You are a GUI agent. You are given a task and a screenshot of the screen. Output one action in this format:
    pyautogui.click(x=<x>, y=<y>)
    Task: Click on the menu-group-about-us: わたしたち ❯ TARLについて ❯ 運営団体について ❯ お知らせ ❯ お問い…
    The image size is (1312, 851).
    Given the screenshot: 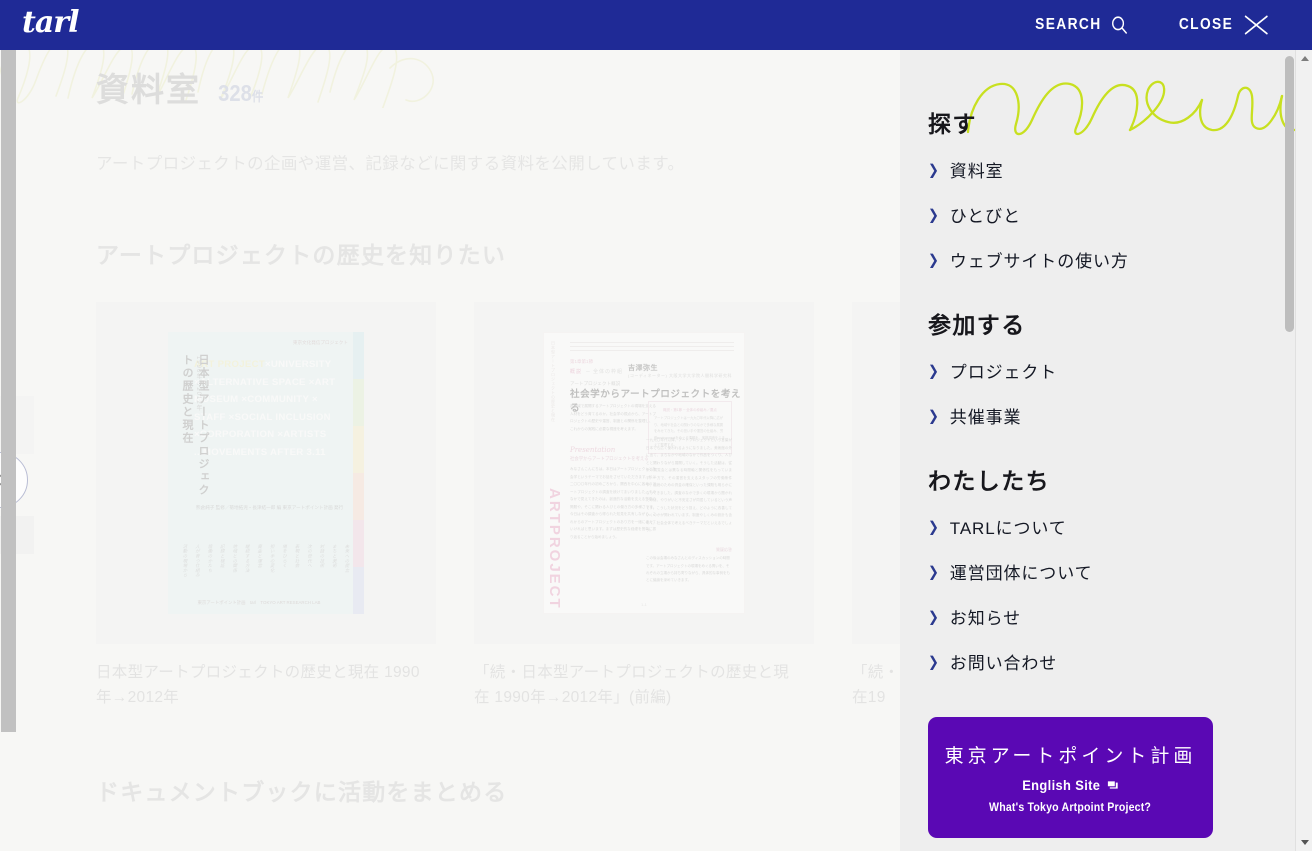 What is the action you would take?
    pyautogui.click(x=1120, y=568)
    